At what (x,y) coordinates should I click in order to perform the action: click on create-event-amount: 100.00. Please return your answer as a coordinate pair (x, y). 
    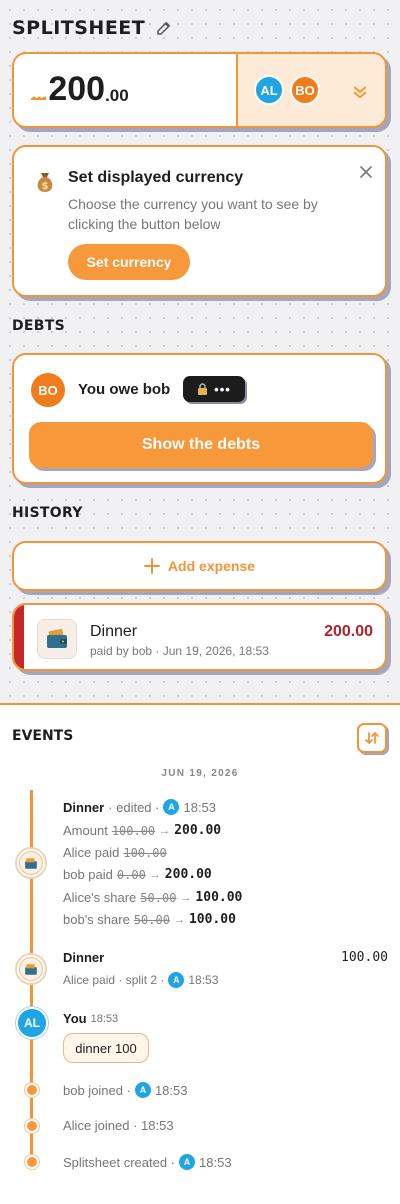
    Looking at the image, I should click on (364, 957).